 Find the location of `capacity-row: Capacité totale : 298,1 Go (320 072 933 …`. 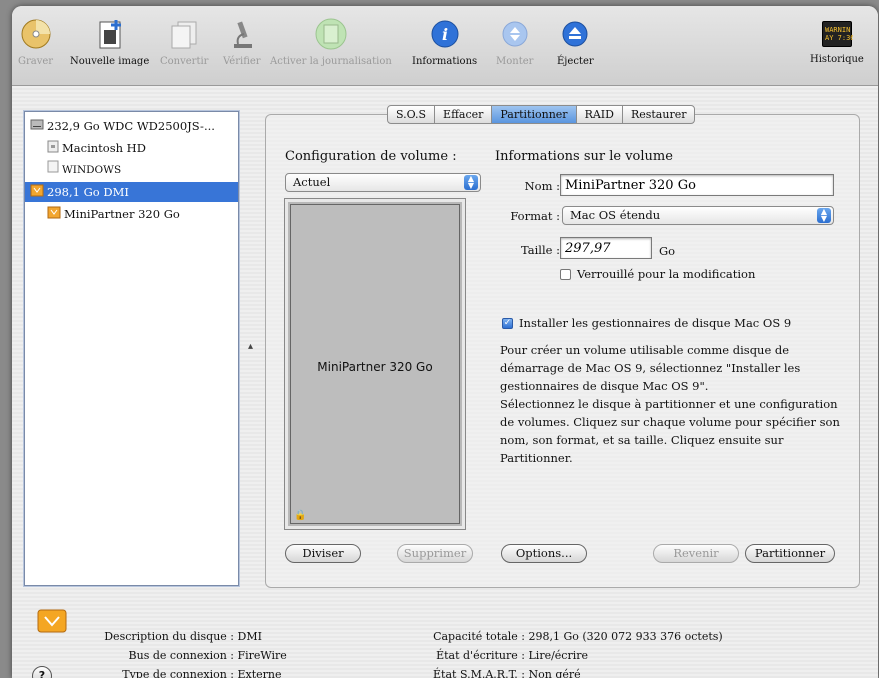

capacity-row: Capacité totale : 298,1 Go (320 072 933 … is located at coordinates (567, 636).